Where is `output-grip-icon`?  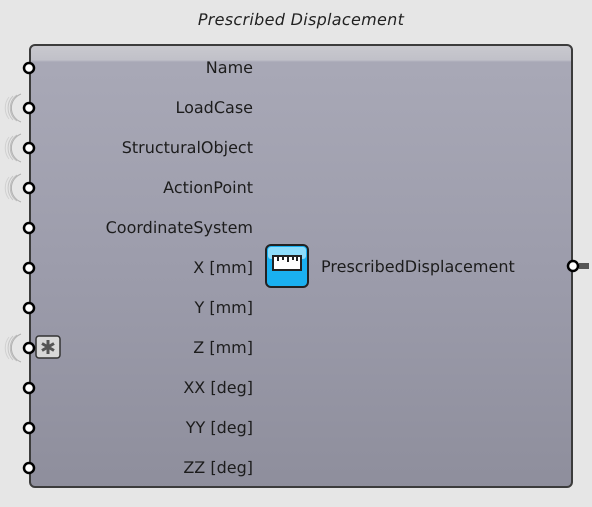
output-grip-icon is located at coordinates (573, 266).